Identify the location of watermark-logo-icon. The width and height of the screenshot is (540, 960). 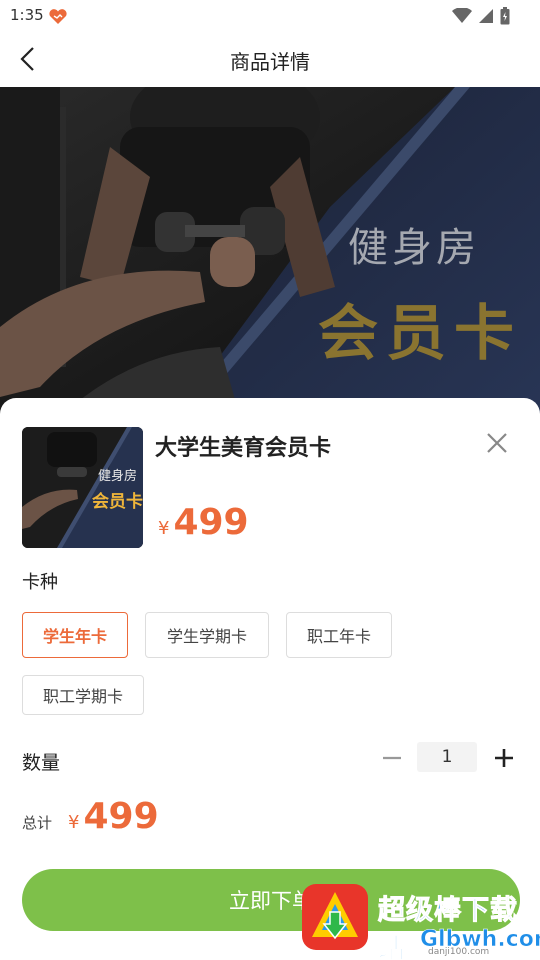
(335, 917).